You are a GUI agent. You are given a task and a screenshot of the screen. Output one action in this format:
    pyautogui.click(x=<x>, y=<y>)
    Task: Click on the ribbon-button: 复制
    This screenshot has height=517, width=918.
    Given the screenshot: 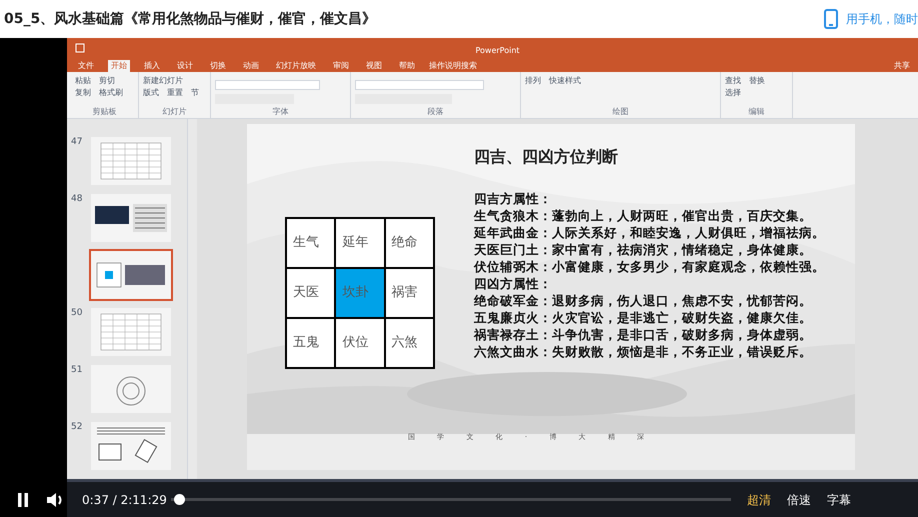 What is the action you would take?
    pyautogui.click(x=83, y=93)
    